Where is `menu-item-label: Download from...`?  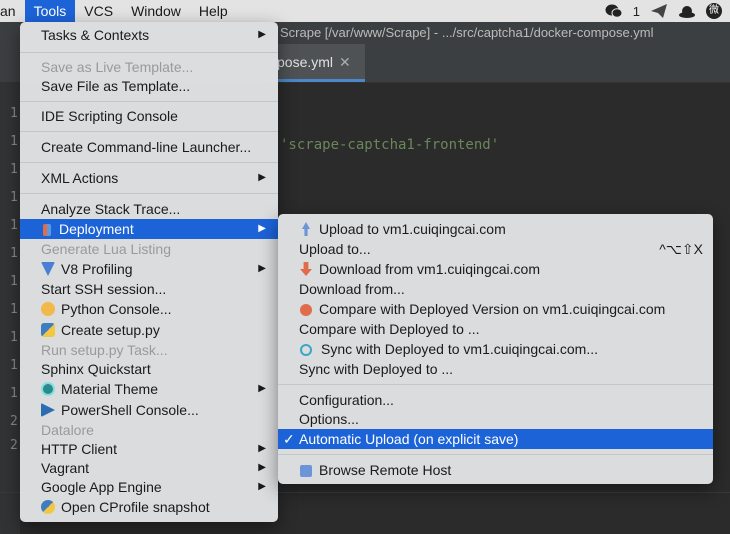 menu-item-label: Download from... is located at coordinates (352, 289).